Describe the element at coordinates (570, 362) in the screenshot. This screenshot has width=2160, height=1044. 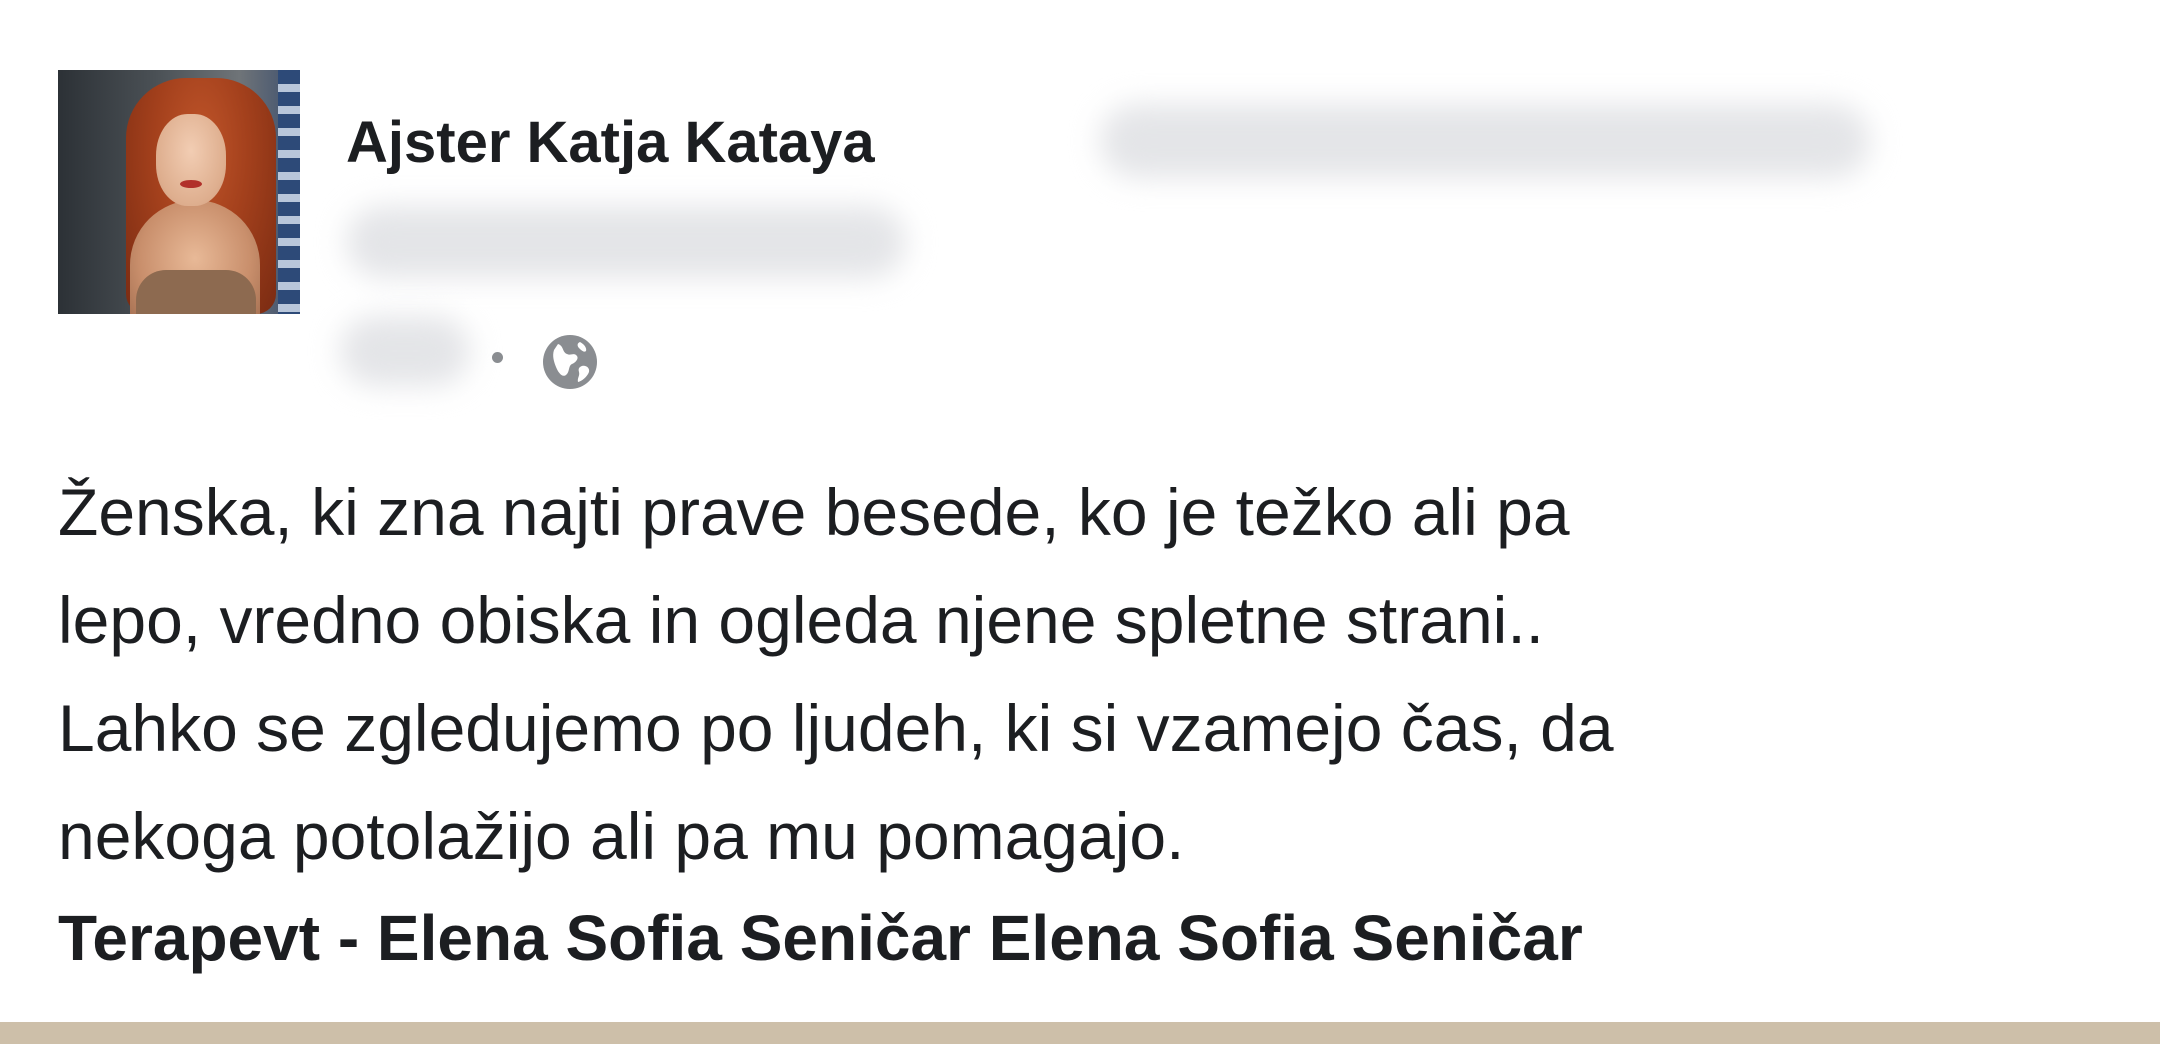
I see `globe-icon` at that location.